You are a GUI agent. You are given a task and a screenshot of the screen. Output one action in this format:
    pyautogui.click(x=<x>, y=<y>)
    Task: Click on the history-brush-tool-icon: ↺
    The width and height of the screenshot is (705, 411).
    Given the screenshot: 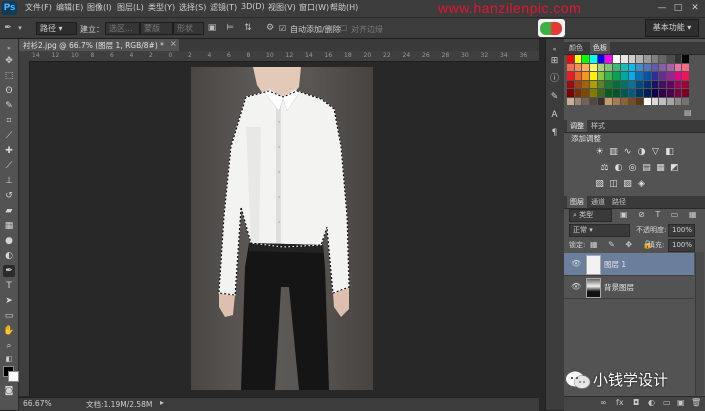 What is the action you would take?
    pyautogui.click(x=9, y=196)
    